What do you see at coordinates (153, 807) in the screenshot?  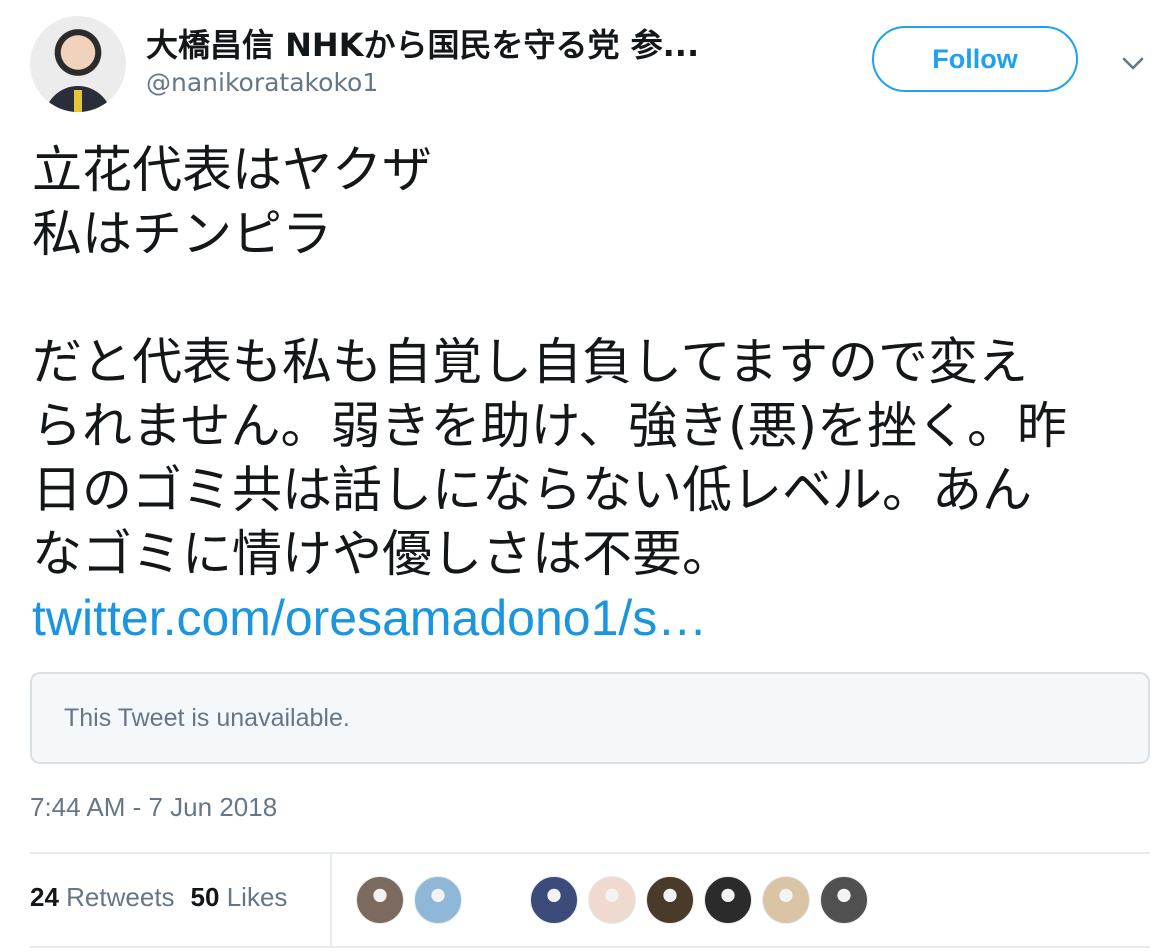 I see `tweet-timestamp: 7:44 AM - 7 Jun 2018` at bounding box center [153, 807].